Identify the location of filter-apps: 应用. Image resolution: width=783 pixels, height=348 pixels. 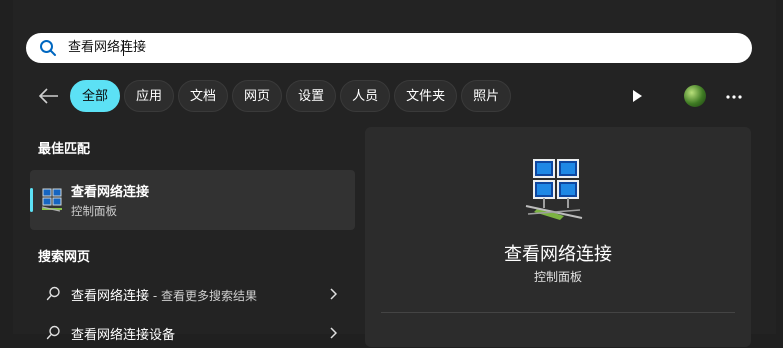
(149, 96).